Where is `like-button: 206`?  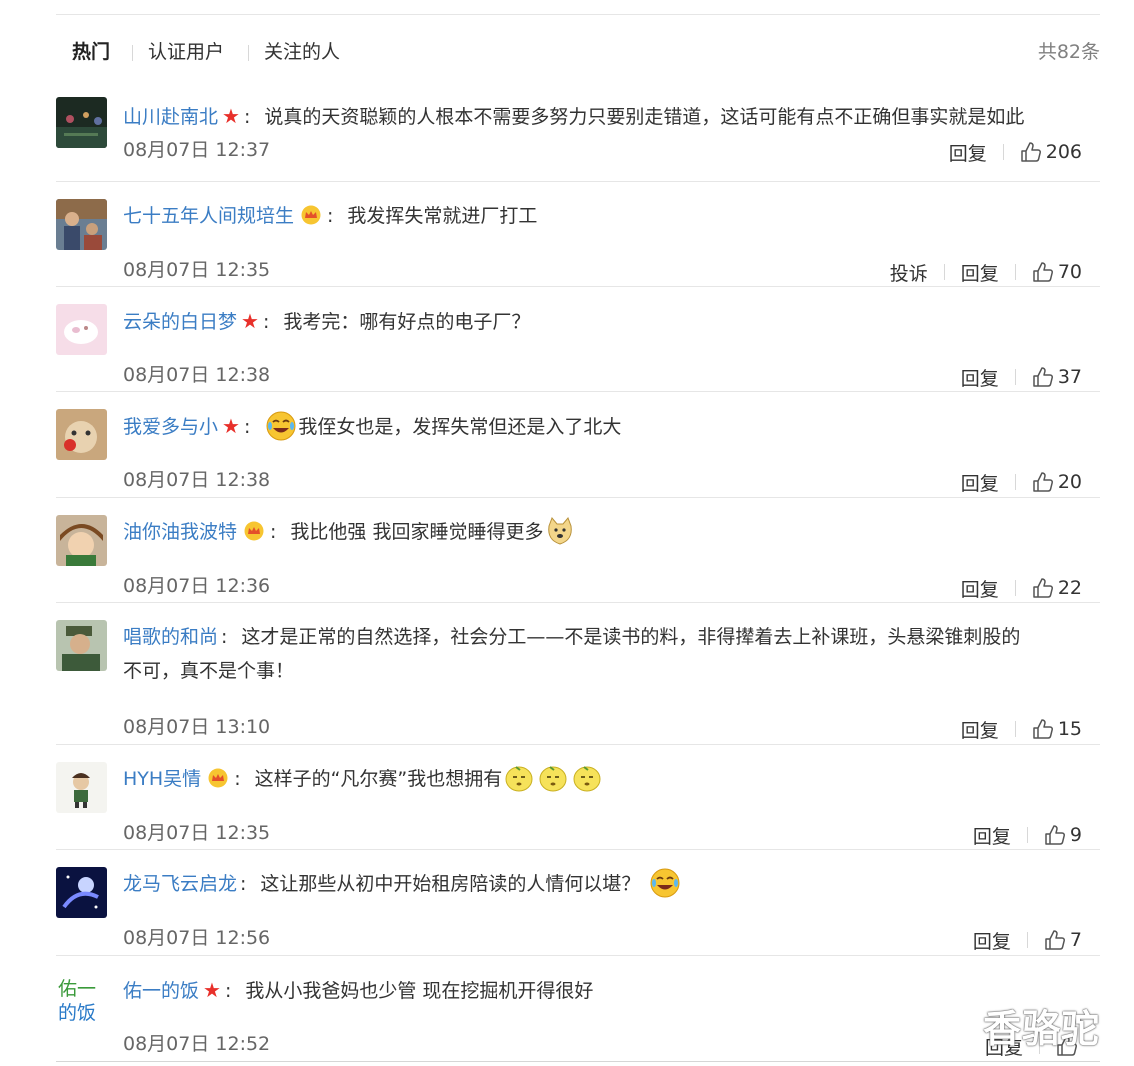
like-button: 206 is located at coordinates (1051, 152).